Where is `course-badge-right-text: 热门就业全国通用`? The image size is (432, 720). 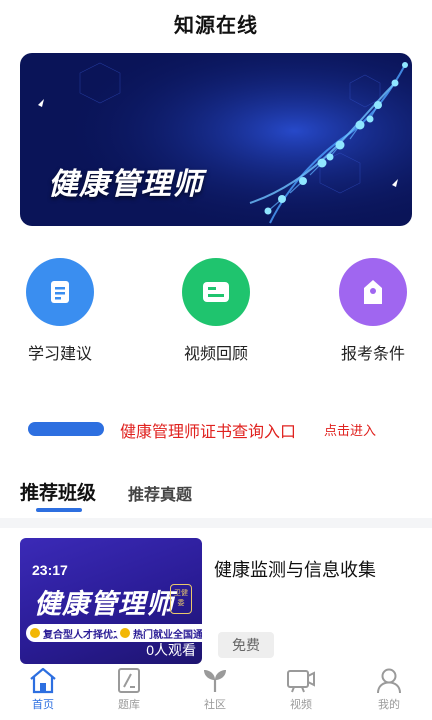
course-badge-right-text: 热门就业全国通用 is located at coordinates (167, 635).